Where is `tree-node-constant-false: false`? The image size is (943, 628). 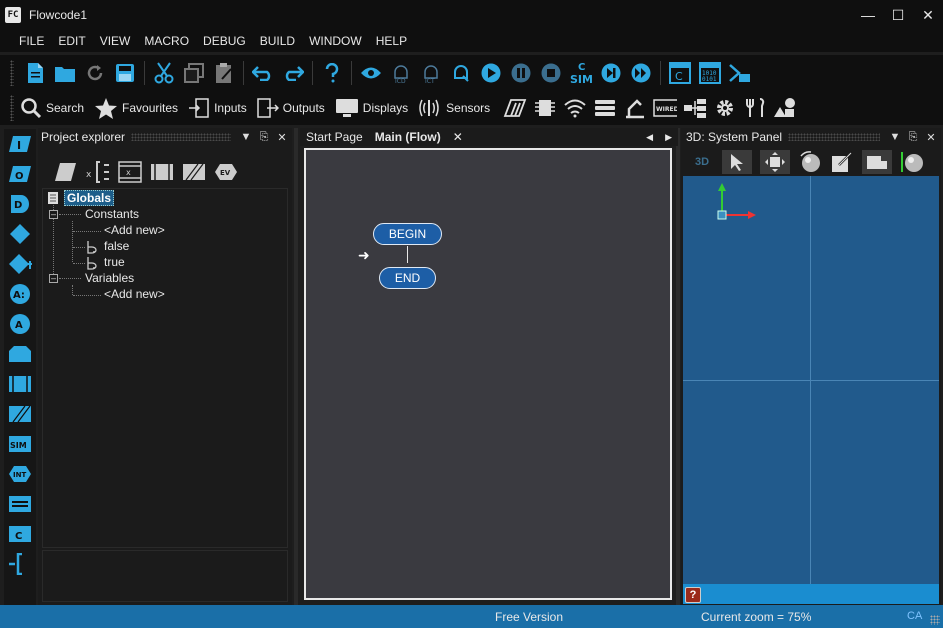 tree-node-constant-false: false is located at coordinates (116, 246).